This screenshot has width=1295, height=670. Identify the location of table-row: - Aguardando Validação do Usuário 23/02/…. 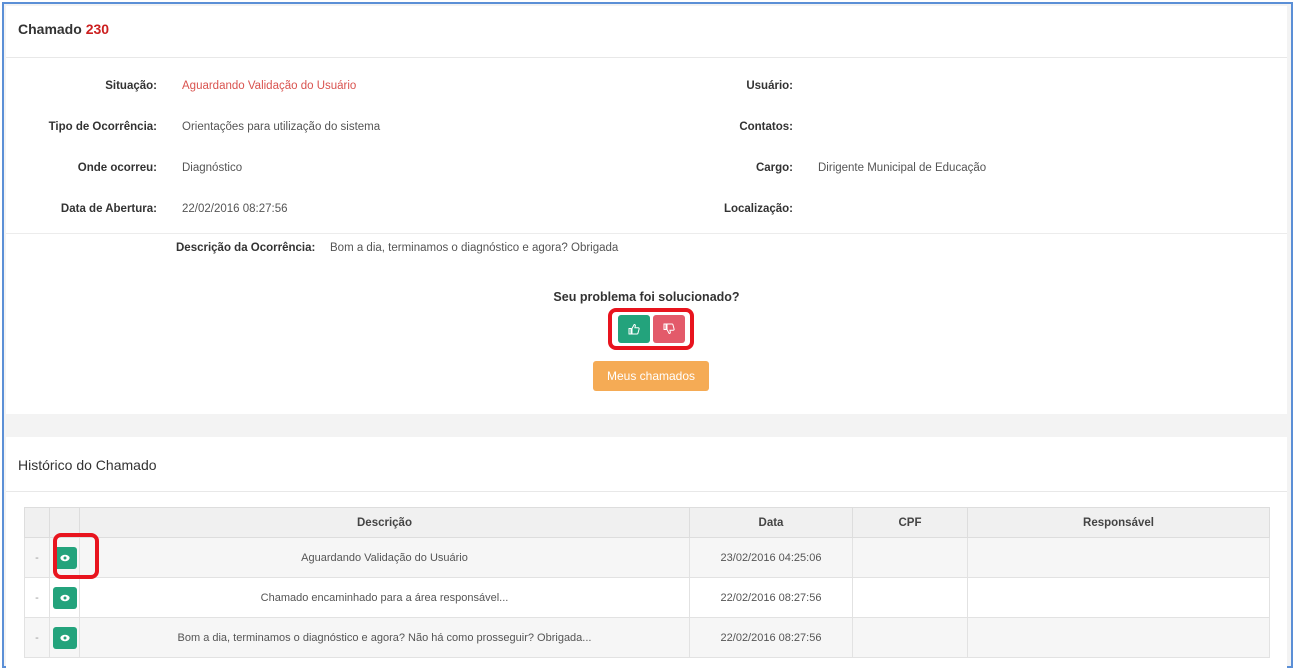
(647, 557).